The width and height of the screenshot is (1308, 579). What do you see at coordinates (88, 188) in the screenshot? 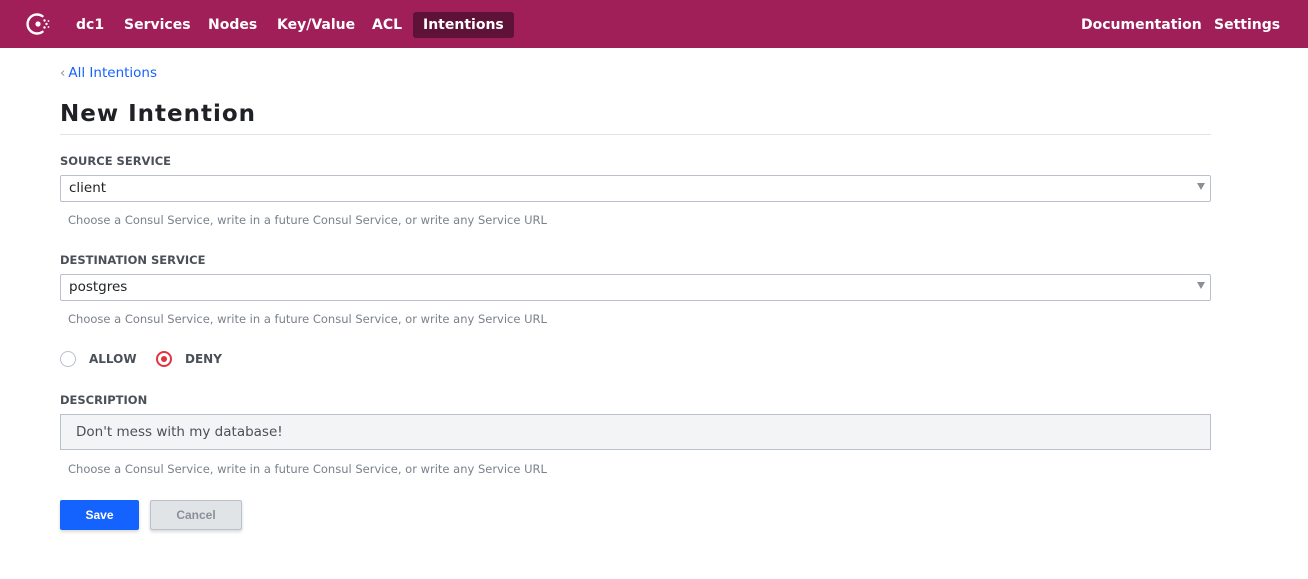
I see `source-service-value: client` at bounding box center [88, 188].